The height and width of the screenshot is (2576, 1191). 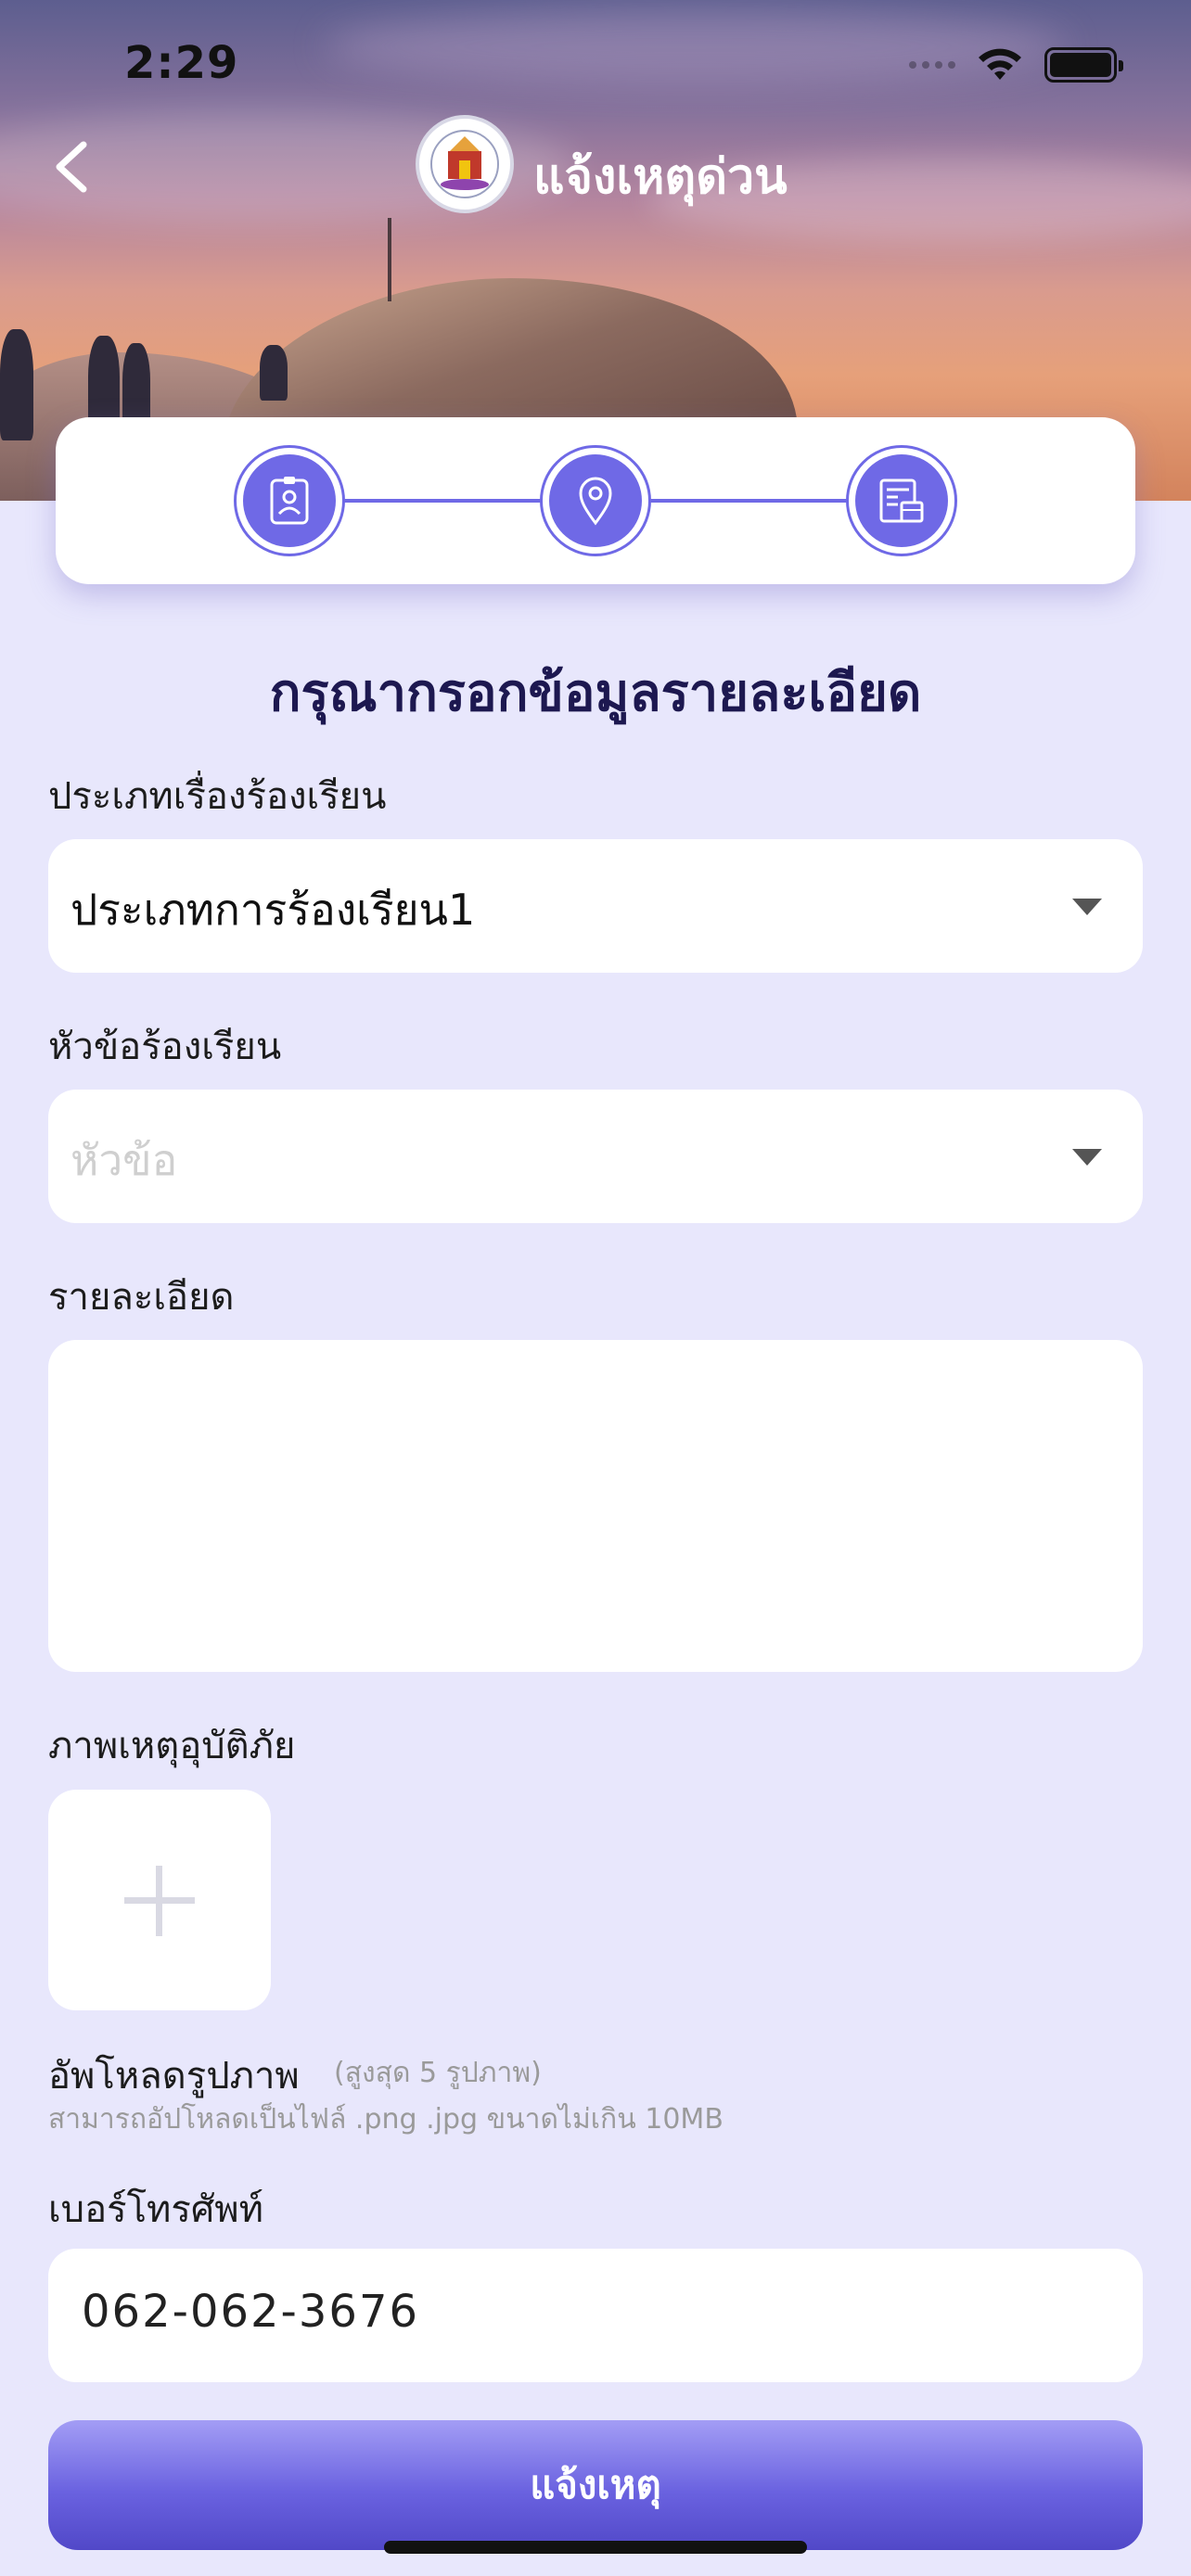 What do you see at coordinates (595, 2547) in the screenshot?
I see `home-indicator` at bounding box center [595, 2547].